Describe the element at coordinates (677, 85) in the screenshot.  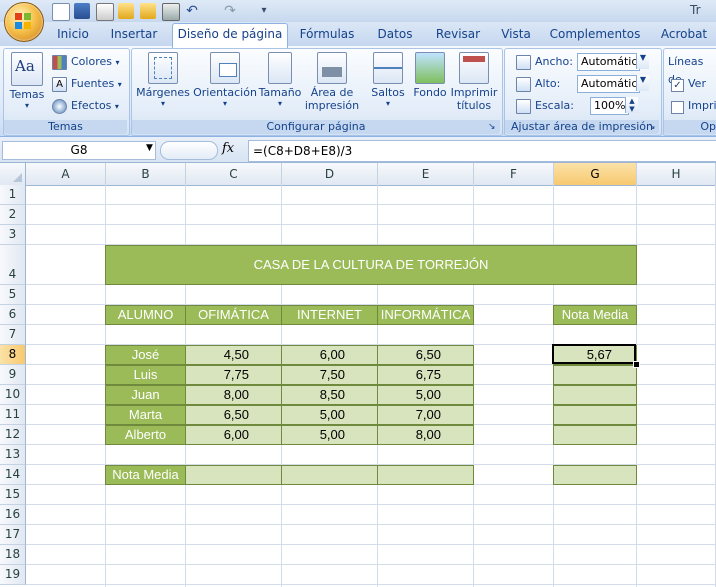
I see `ver-checkbox: ✓` at that location.